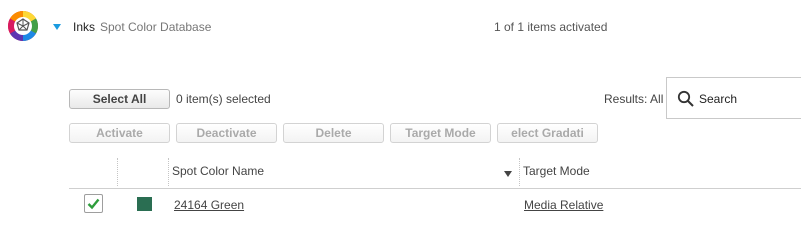 The image size is (801, 243). I want to click on color-wheel-icon, so click(23, 26).